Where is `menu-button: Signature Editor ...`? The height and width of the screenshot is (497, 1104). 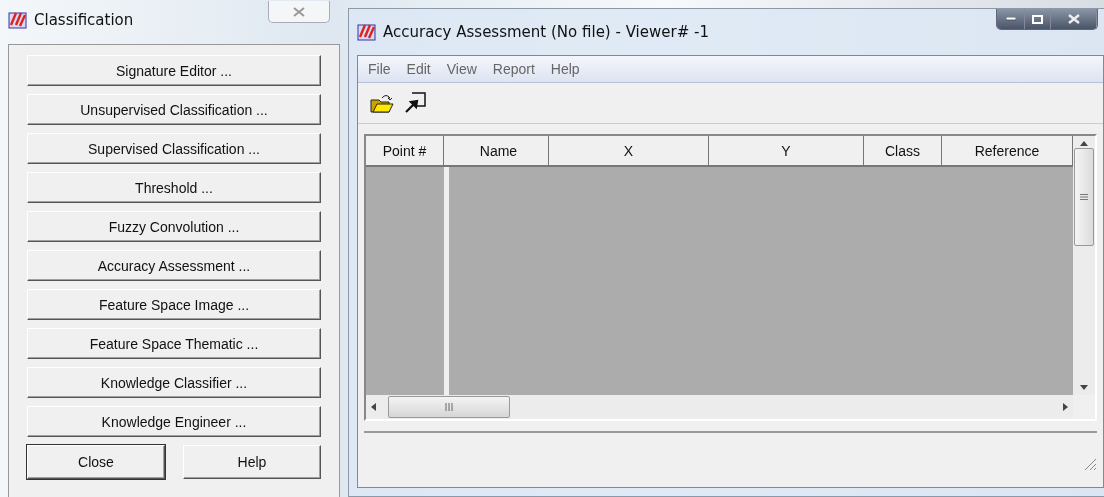 menu-button: Signature Editor ... is located at coordinates (174, 70).